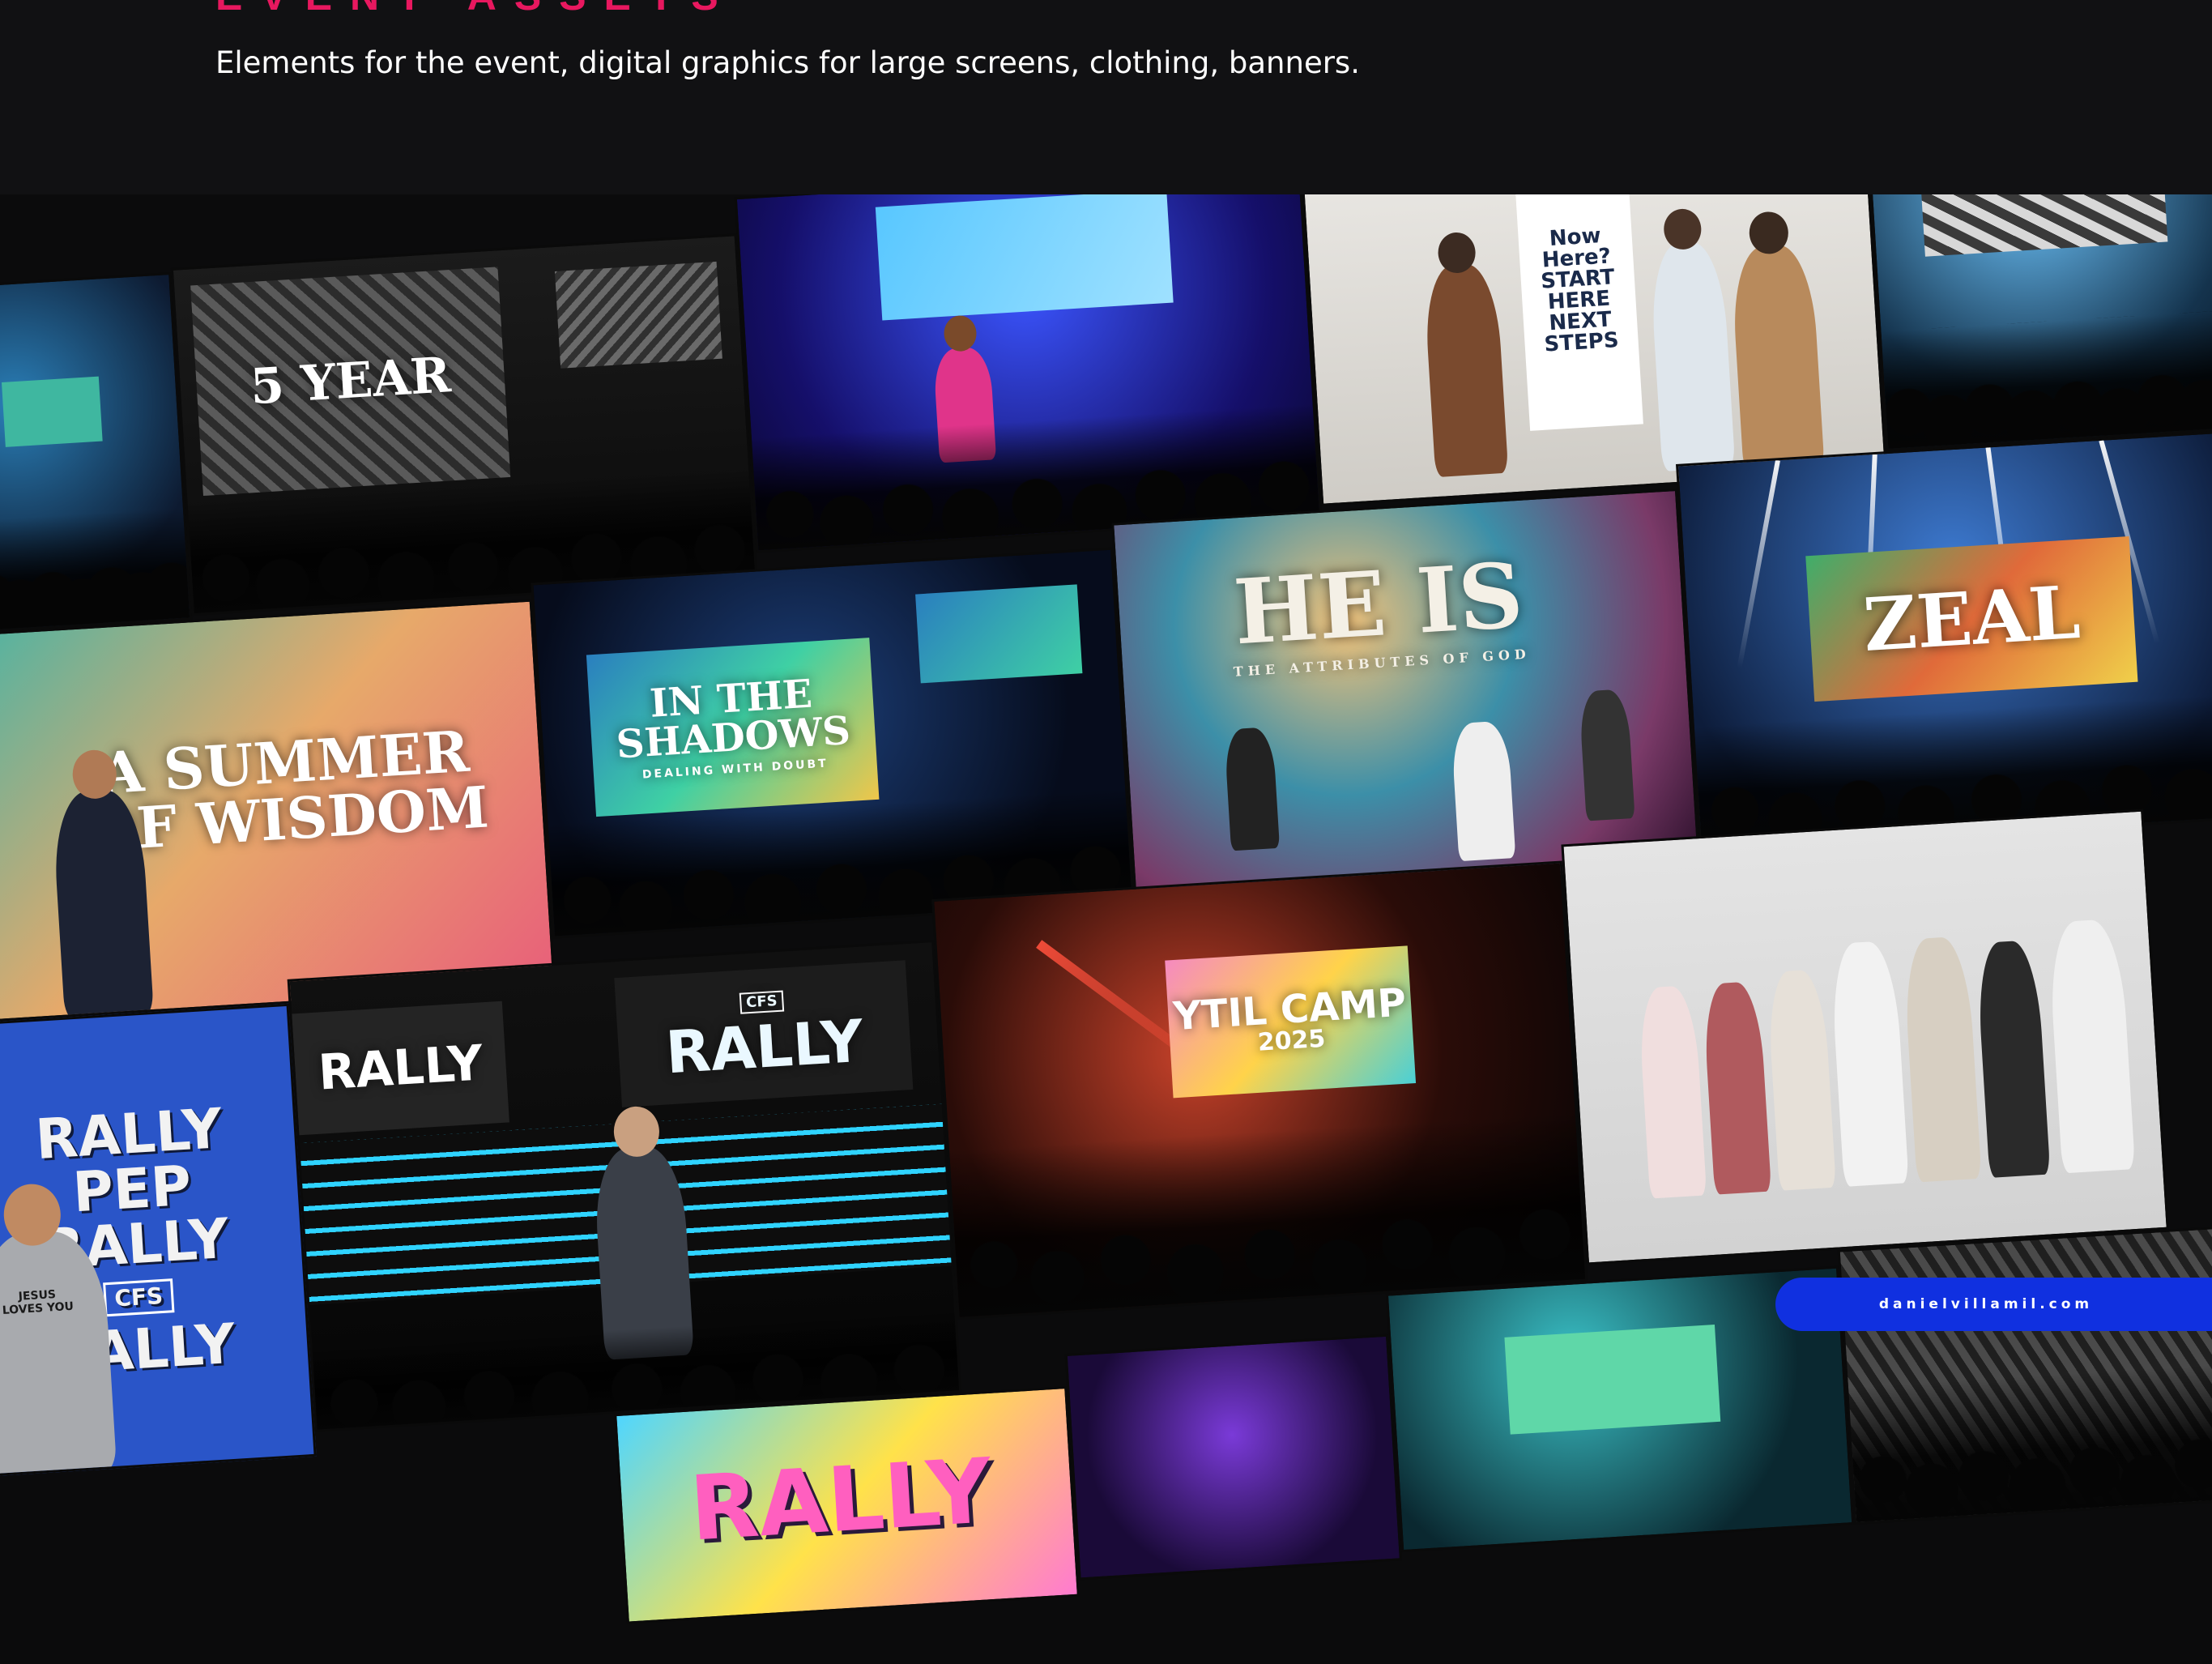  I want to click on rally-screen-center: CFS RALLY, so click(764, 1033).